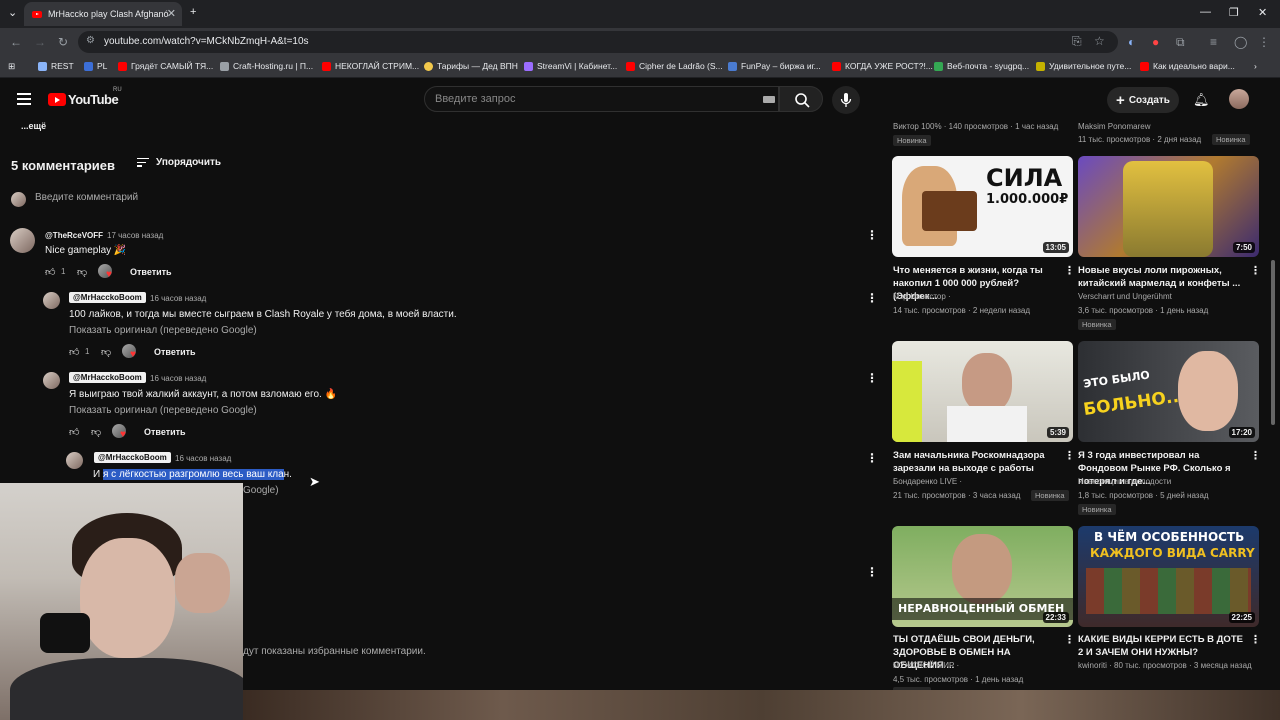 Image resolution: width=1280 pixels, height=720 pixels. Describe the element at coordinates (1114, 126) in the screenshot. I see `video-channel: Maksim Ponomarew` at that location.